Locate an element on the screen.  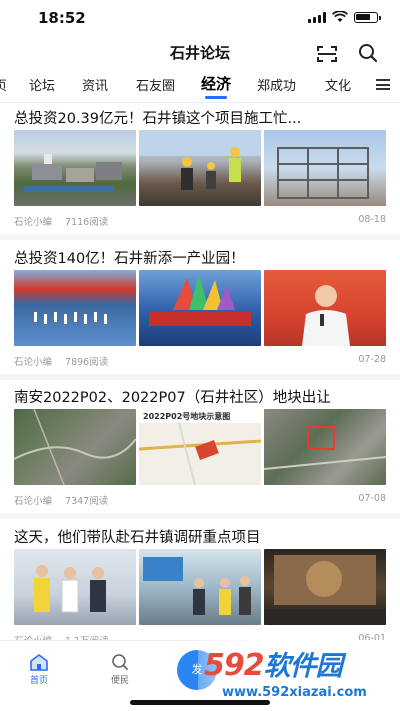
plot-map-caption: 2022P02号地块示意图 is located at coordinates (187, 416).